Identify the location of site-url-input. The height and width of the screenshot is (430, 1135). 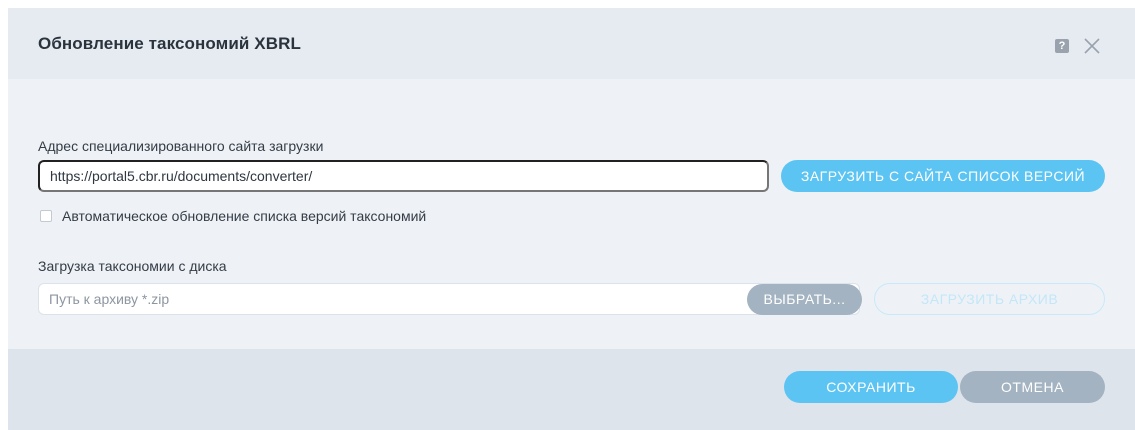
(403, 176).